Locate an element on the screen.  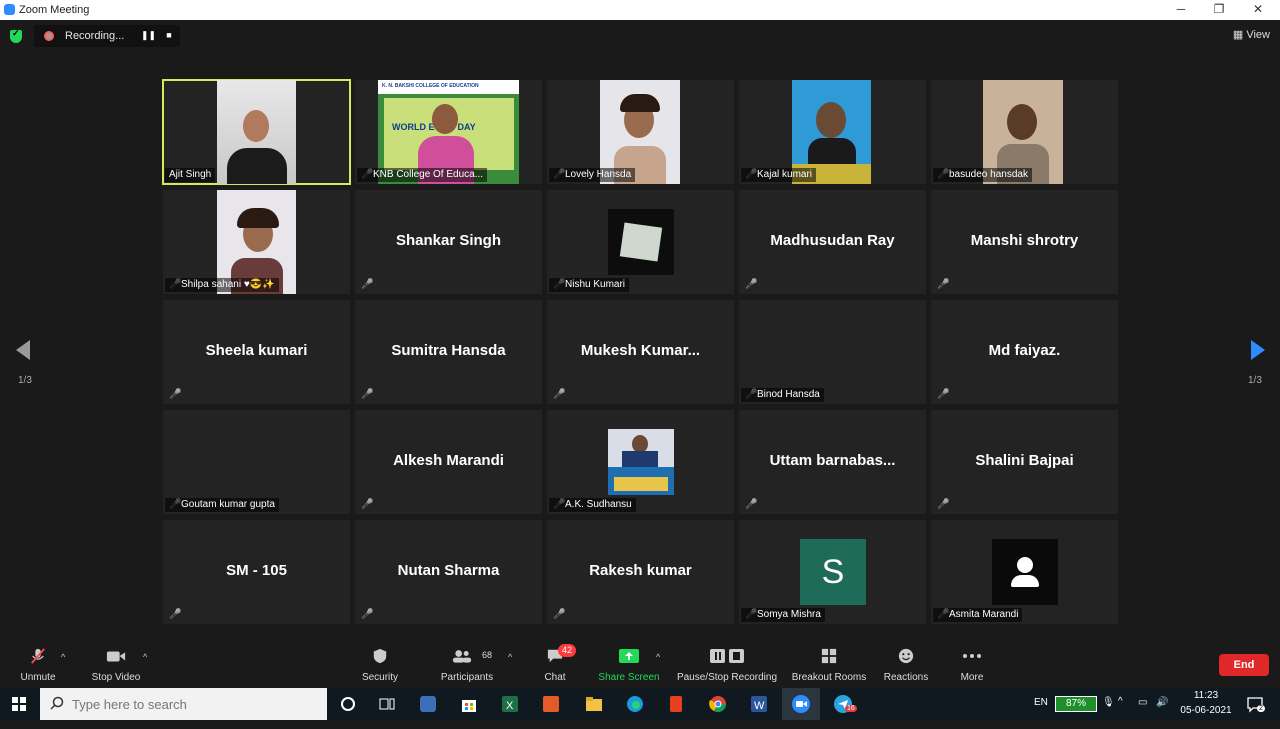
security-button: Security is located at coordinates (380, 664).